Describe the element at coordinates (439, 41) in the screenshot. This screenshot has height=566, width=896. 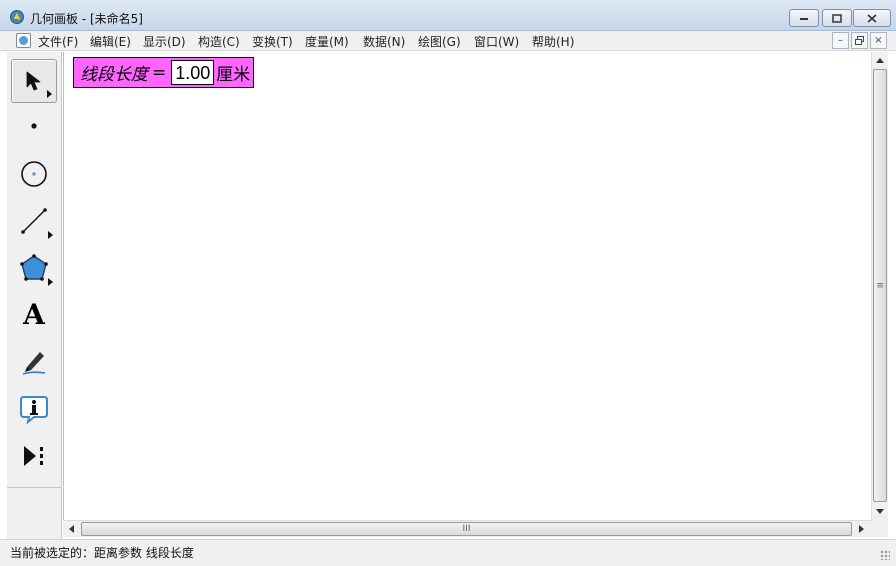
I see `menu-graph: 绘图(G)` at that location.